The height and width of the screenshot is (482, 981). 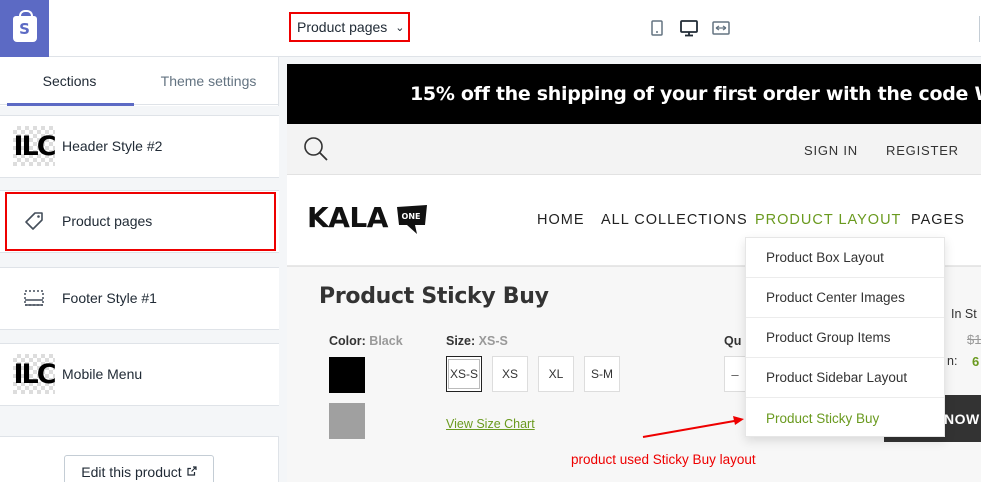 What do you see at coordinates (69, 81) in the screenshot?
I see `tab-sections: Sections` at bounding box center [69, 81].